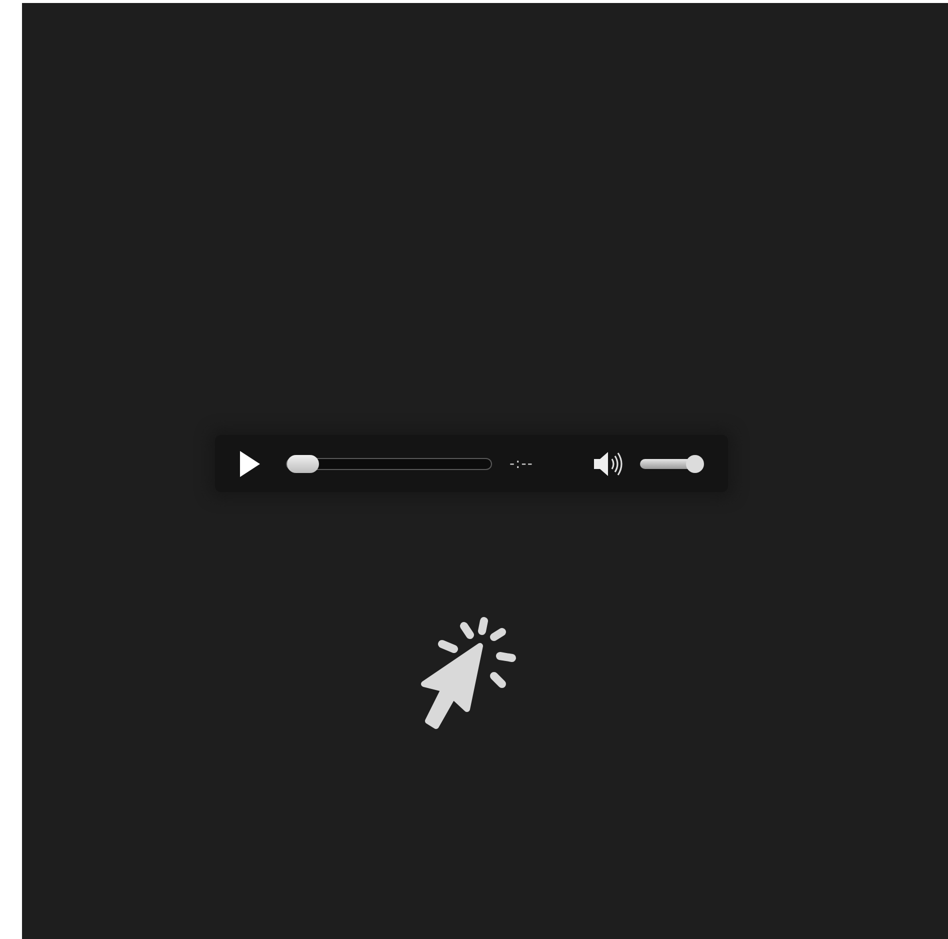 The height and width of the screenshot is (939, 948). Describe the element at coordinates (695, 463) in the screenshot. I see `volume-thumb` at that location.